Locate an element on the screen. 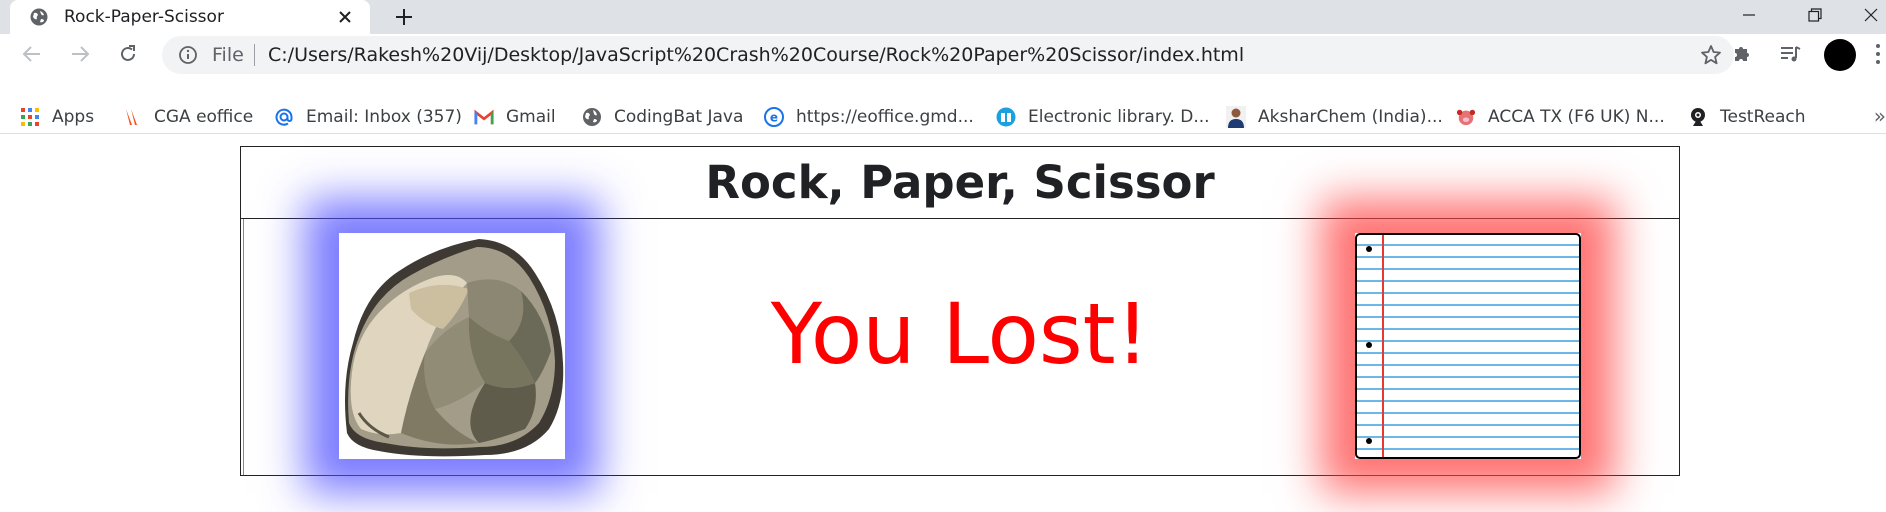  game-header: Rock, Paper, Scissor is located at coordinates (960, 182).